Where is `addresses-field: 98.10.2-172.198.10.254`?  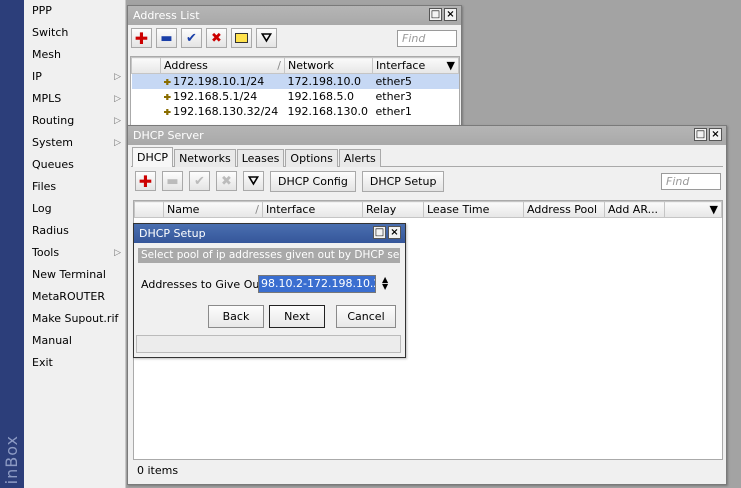
addresses-field: 98.10.2-172.198.10.254 is located at coordinates (317, 284).